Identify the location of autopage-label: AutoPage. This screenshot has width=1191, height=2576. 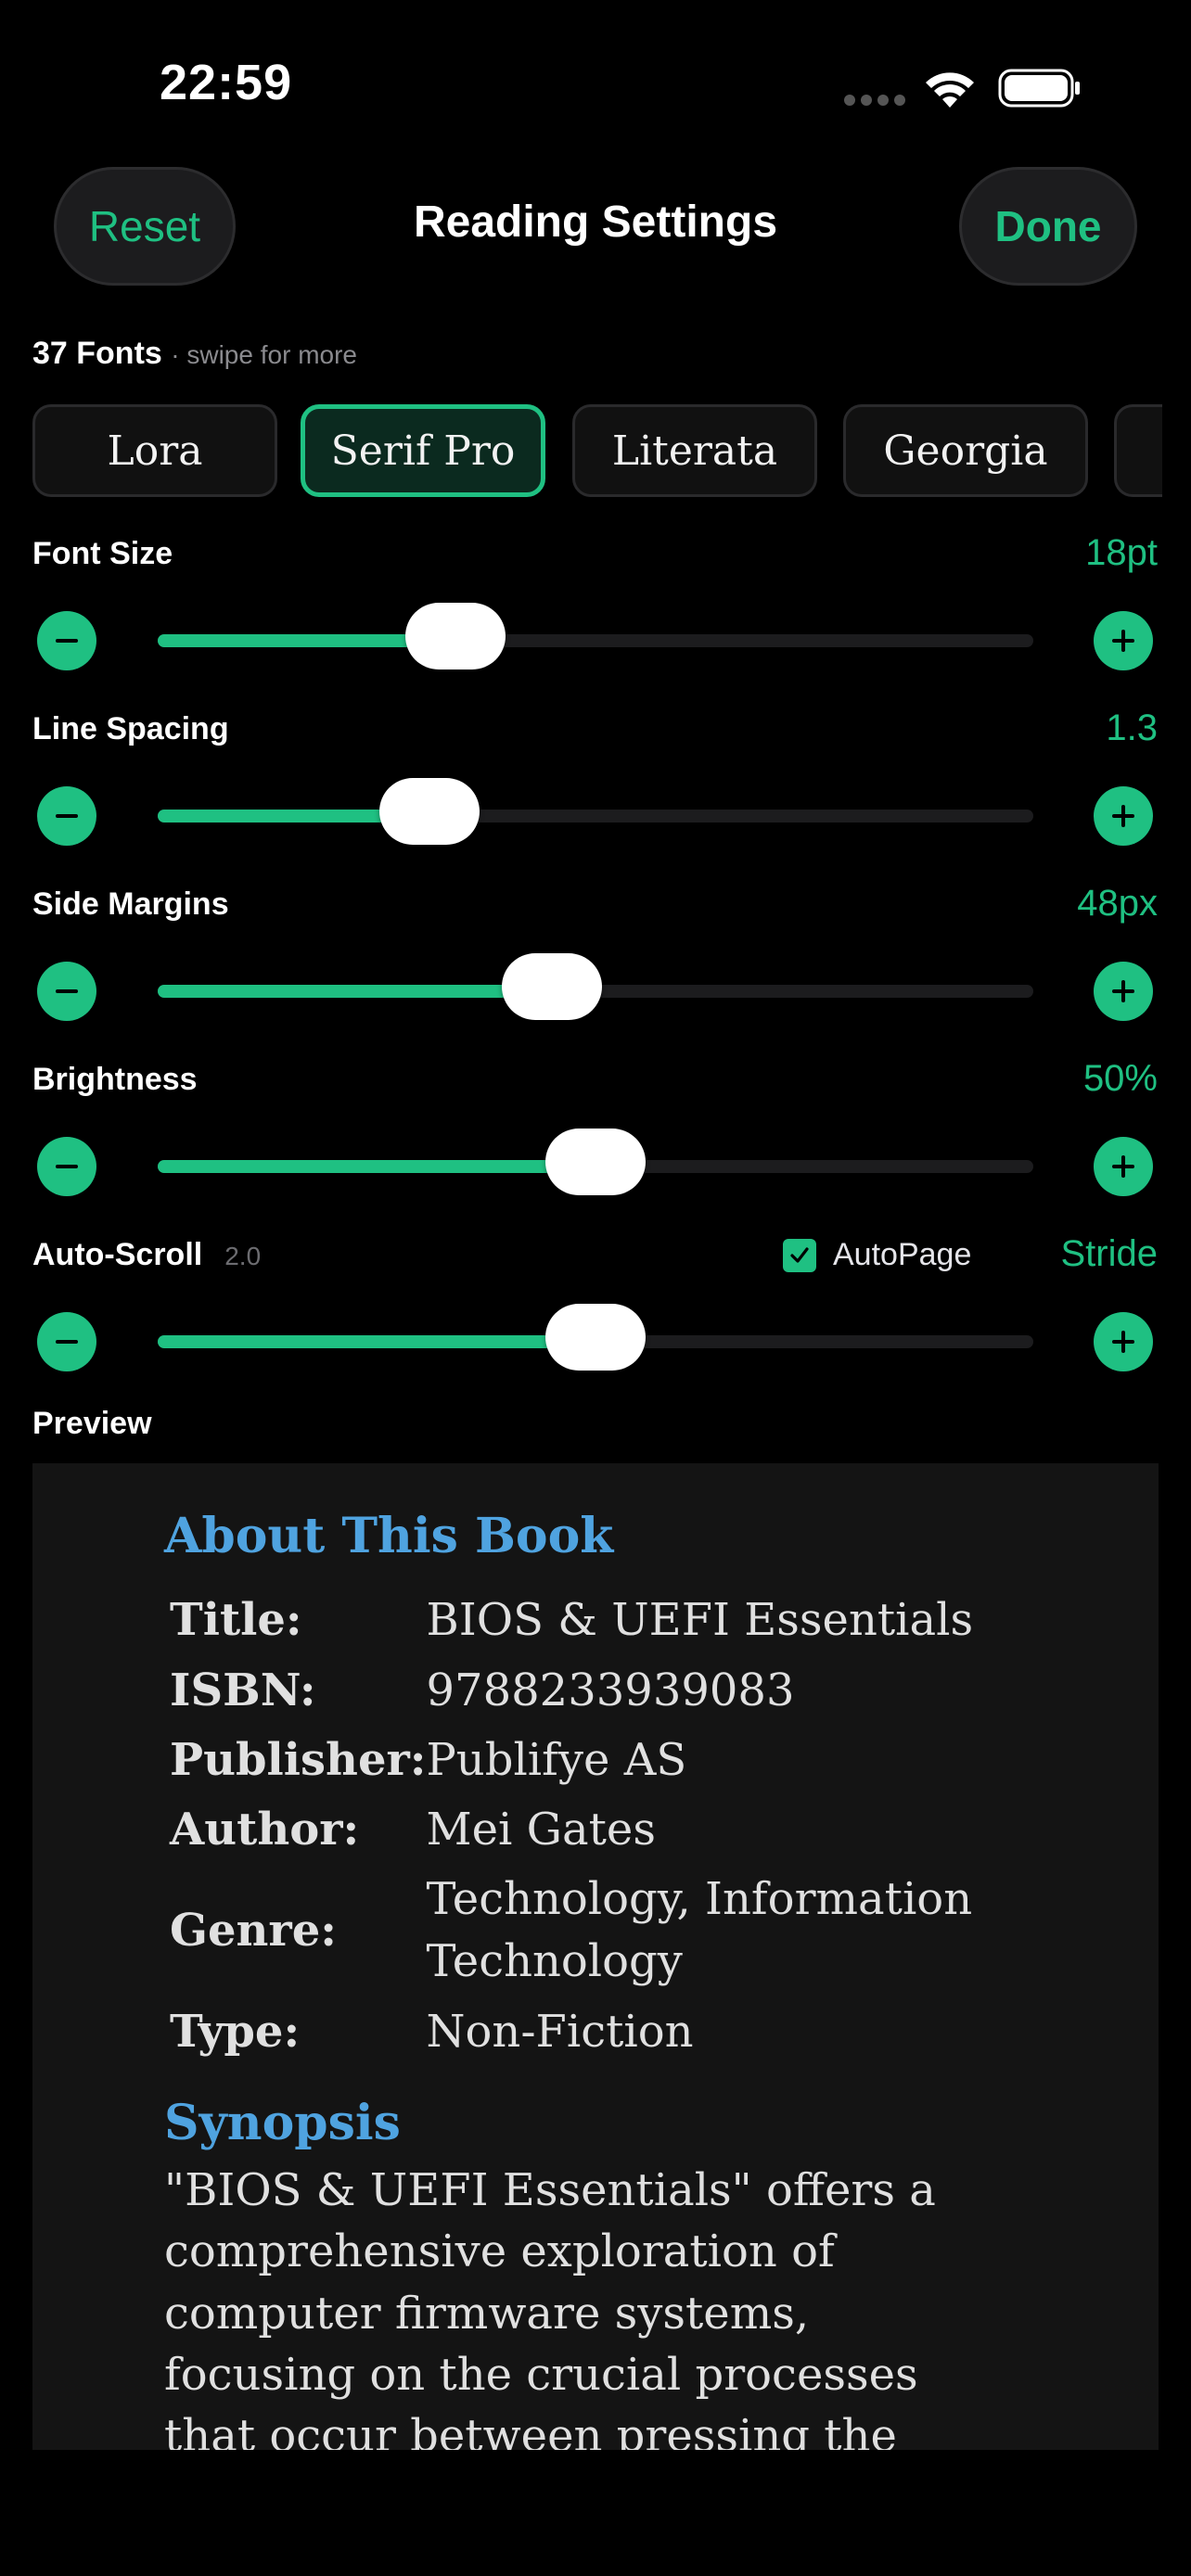
(903, 1254).